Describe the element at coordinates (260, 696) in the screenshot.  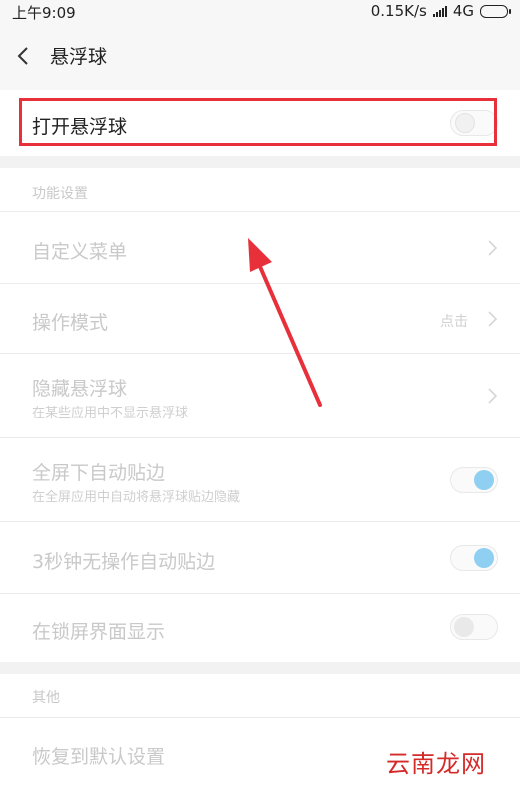
I see `section-header-row: 其他` at that location.